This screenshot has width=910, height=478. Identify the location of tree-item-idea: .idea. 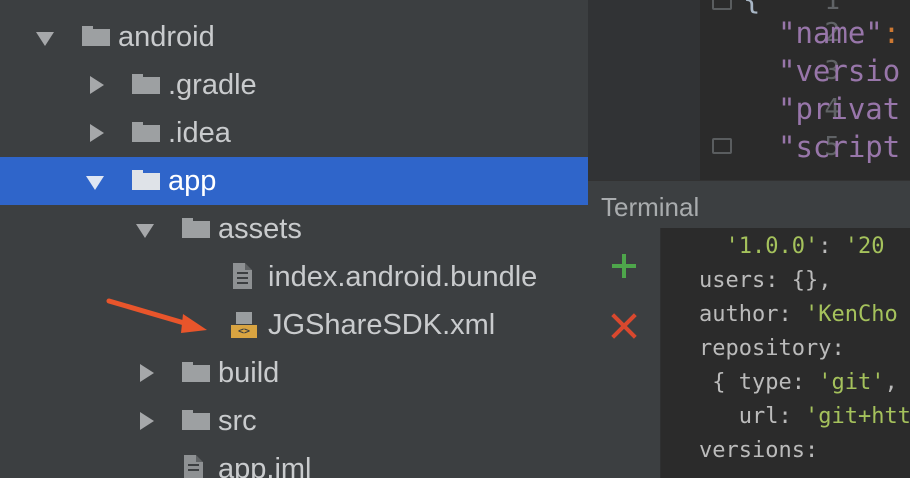
(294, 133).